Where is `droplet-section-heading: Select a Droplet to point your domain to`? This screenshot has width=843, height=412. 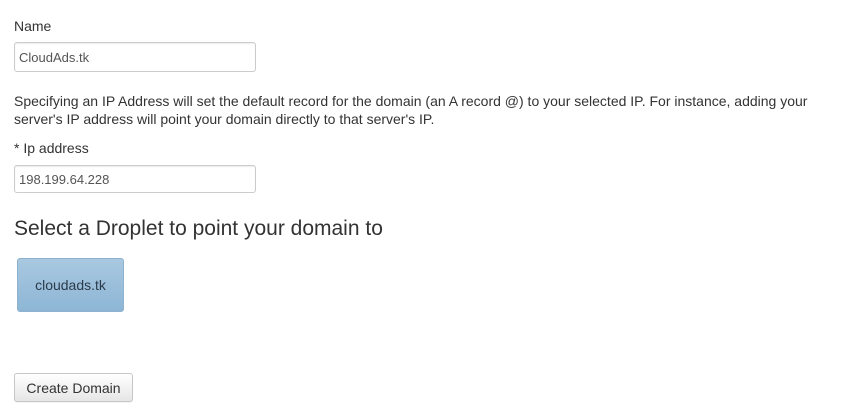 droplet-section-heading: Select a Droplet to point your domain to is located at coordinates (198, 228).